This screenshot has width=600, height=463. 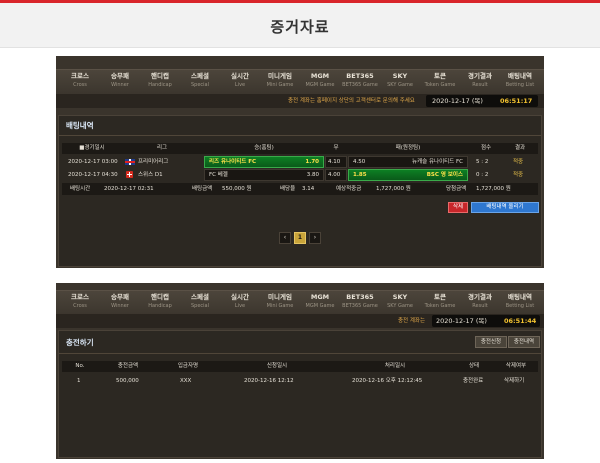 I want to click on page-header: 증거자료, so click(x=300, y=25).